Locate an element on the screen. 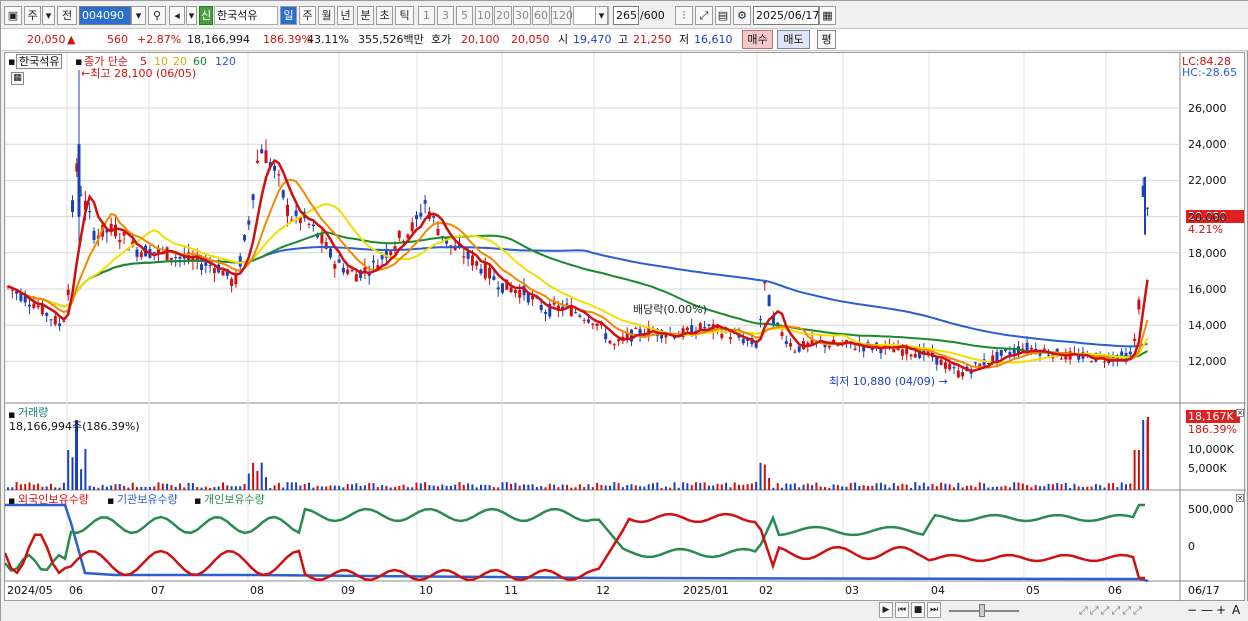 The image size is (1248, 621). settings-gear-icon: ⚙ is located at coordinates (742, 15).